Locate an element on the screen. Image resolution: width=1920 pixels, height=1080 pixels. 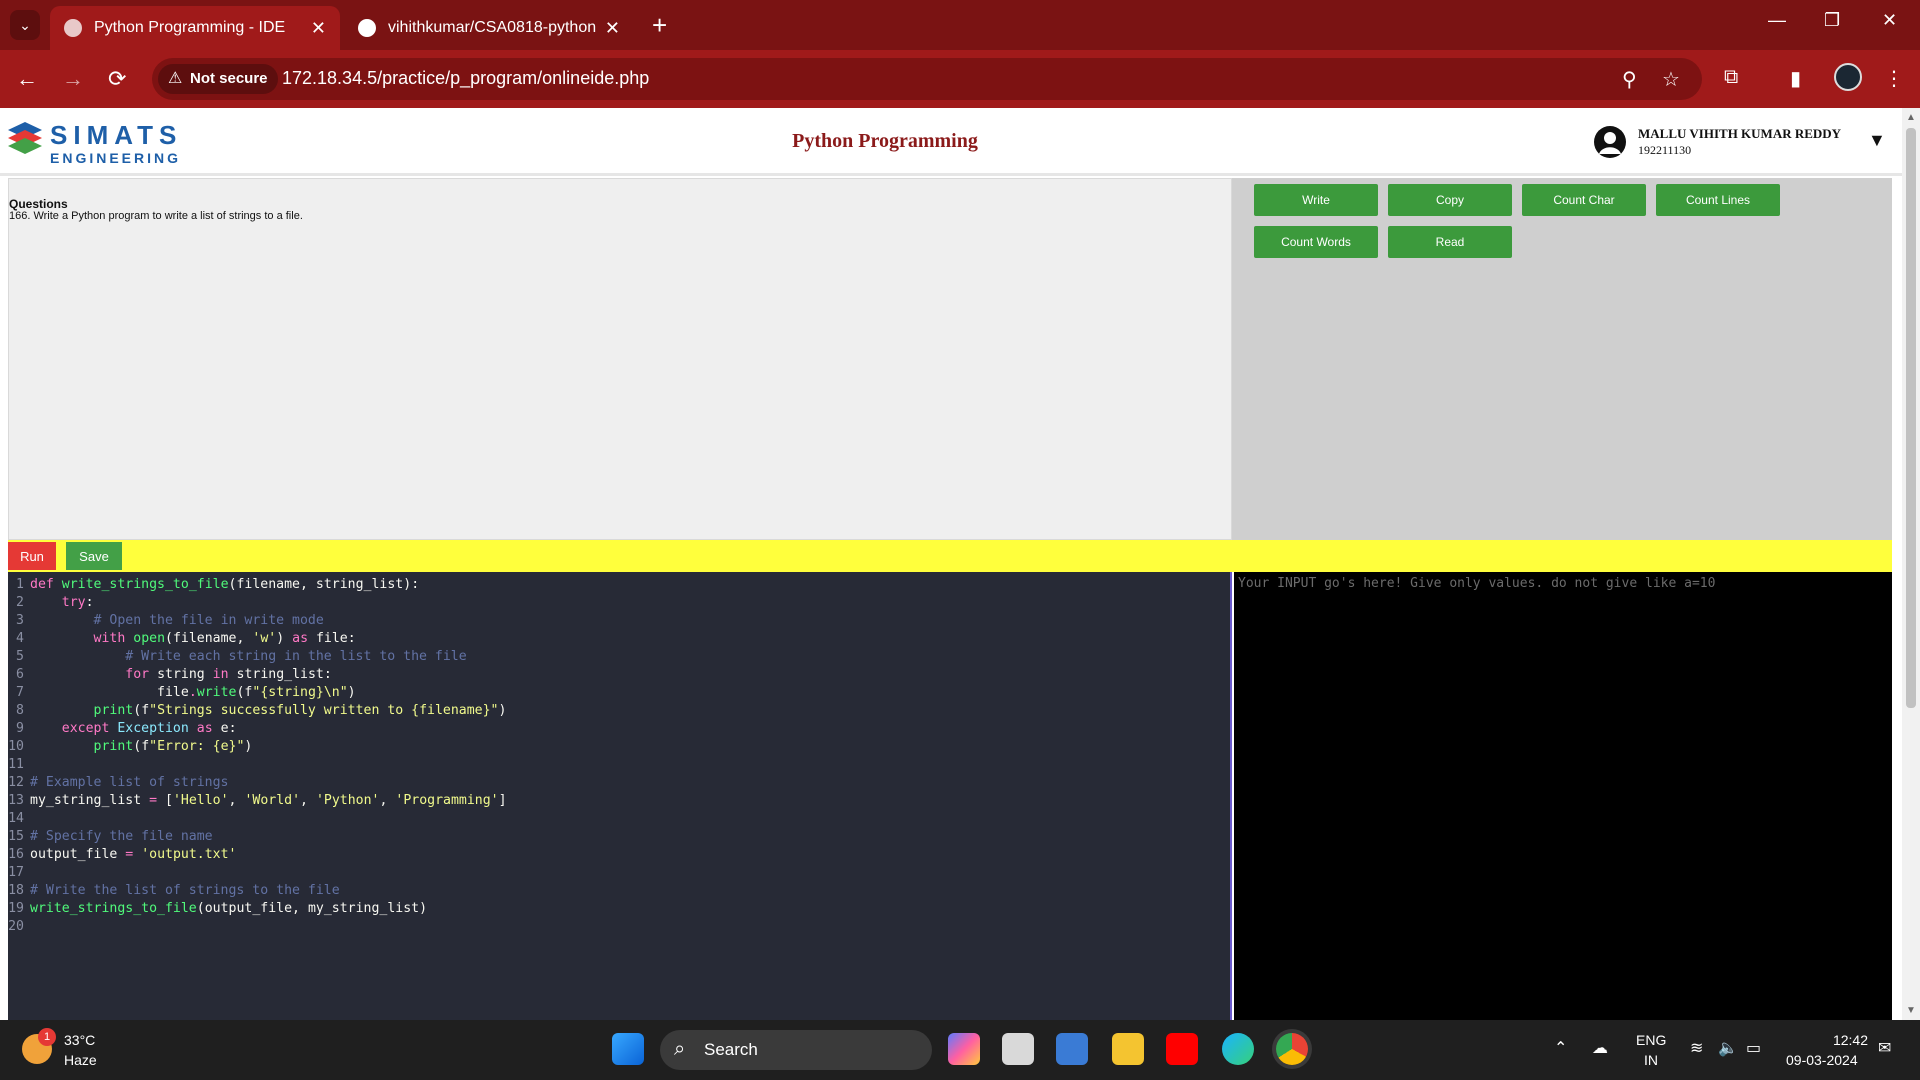
windows-start-icon is located at coordinates (628, 1049).